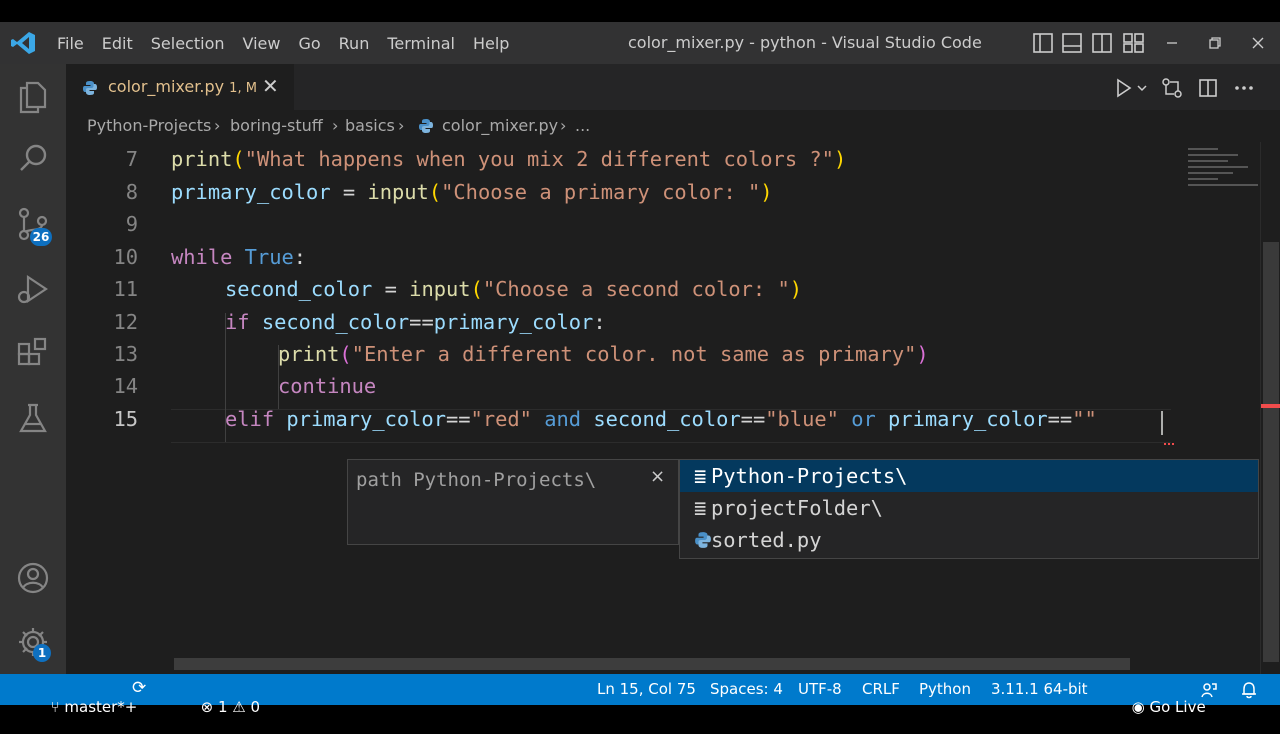 Image resolution: width=1280 pixels, height=734 pixels. Describe the element at coordinates (80, 707) in the screenshot. I see `branch-indicator: ⑂ master*+` at that location.